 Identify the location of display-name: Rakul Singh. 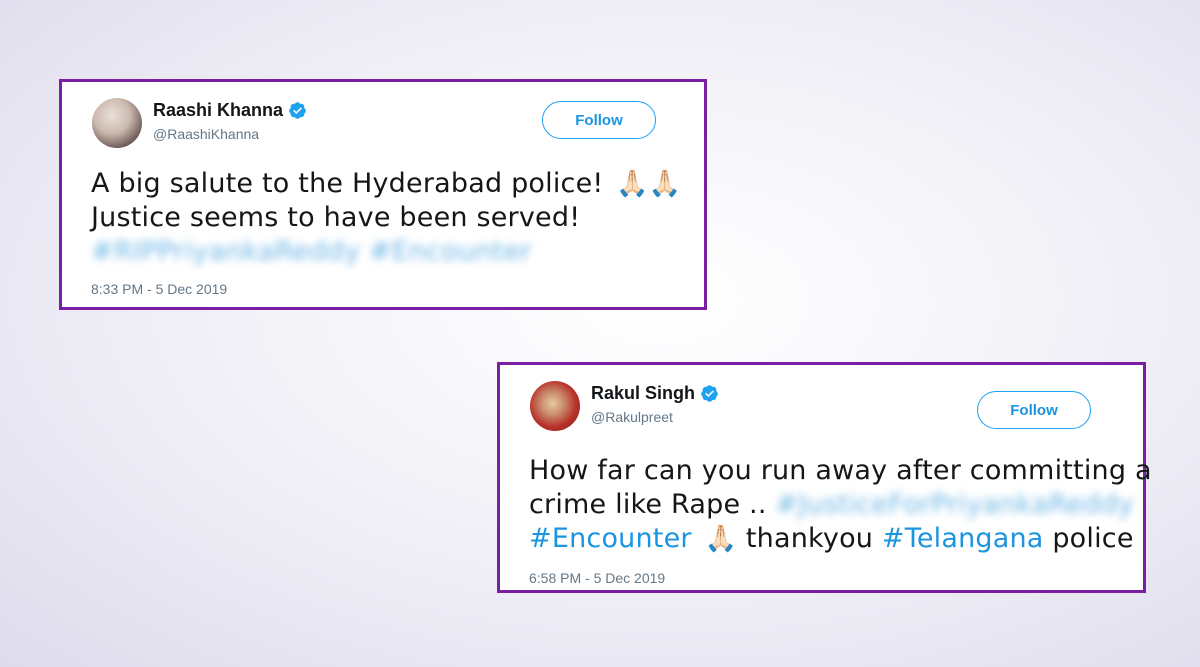
(643, 393).